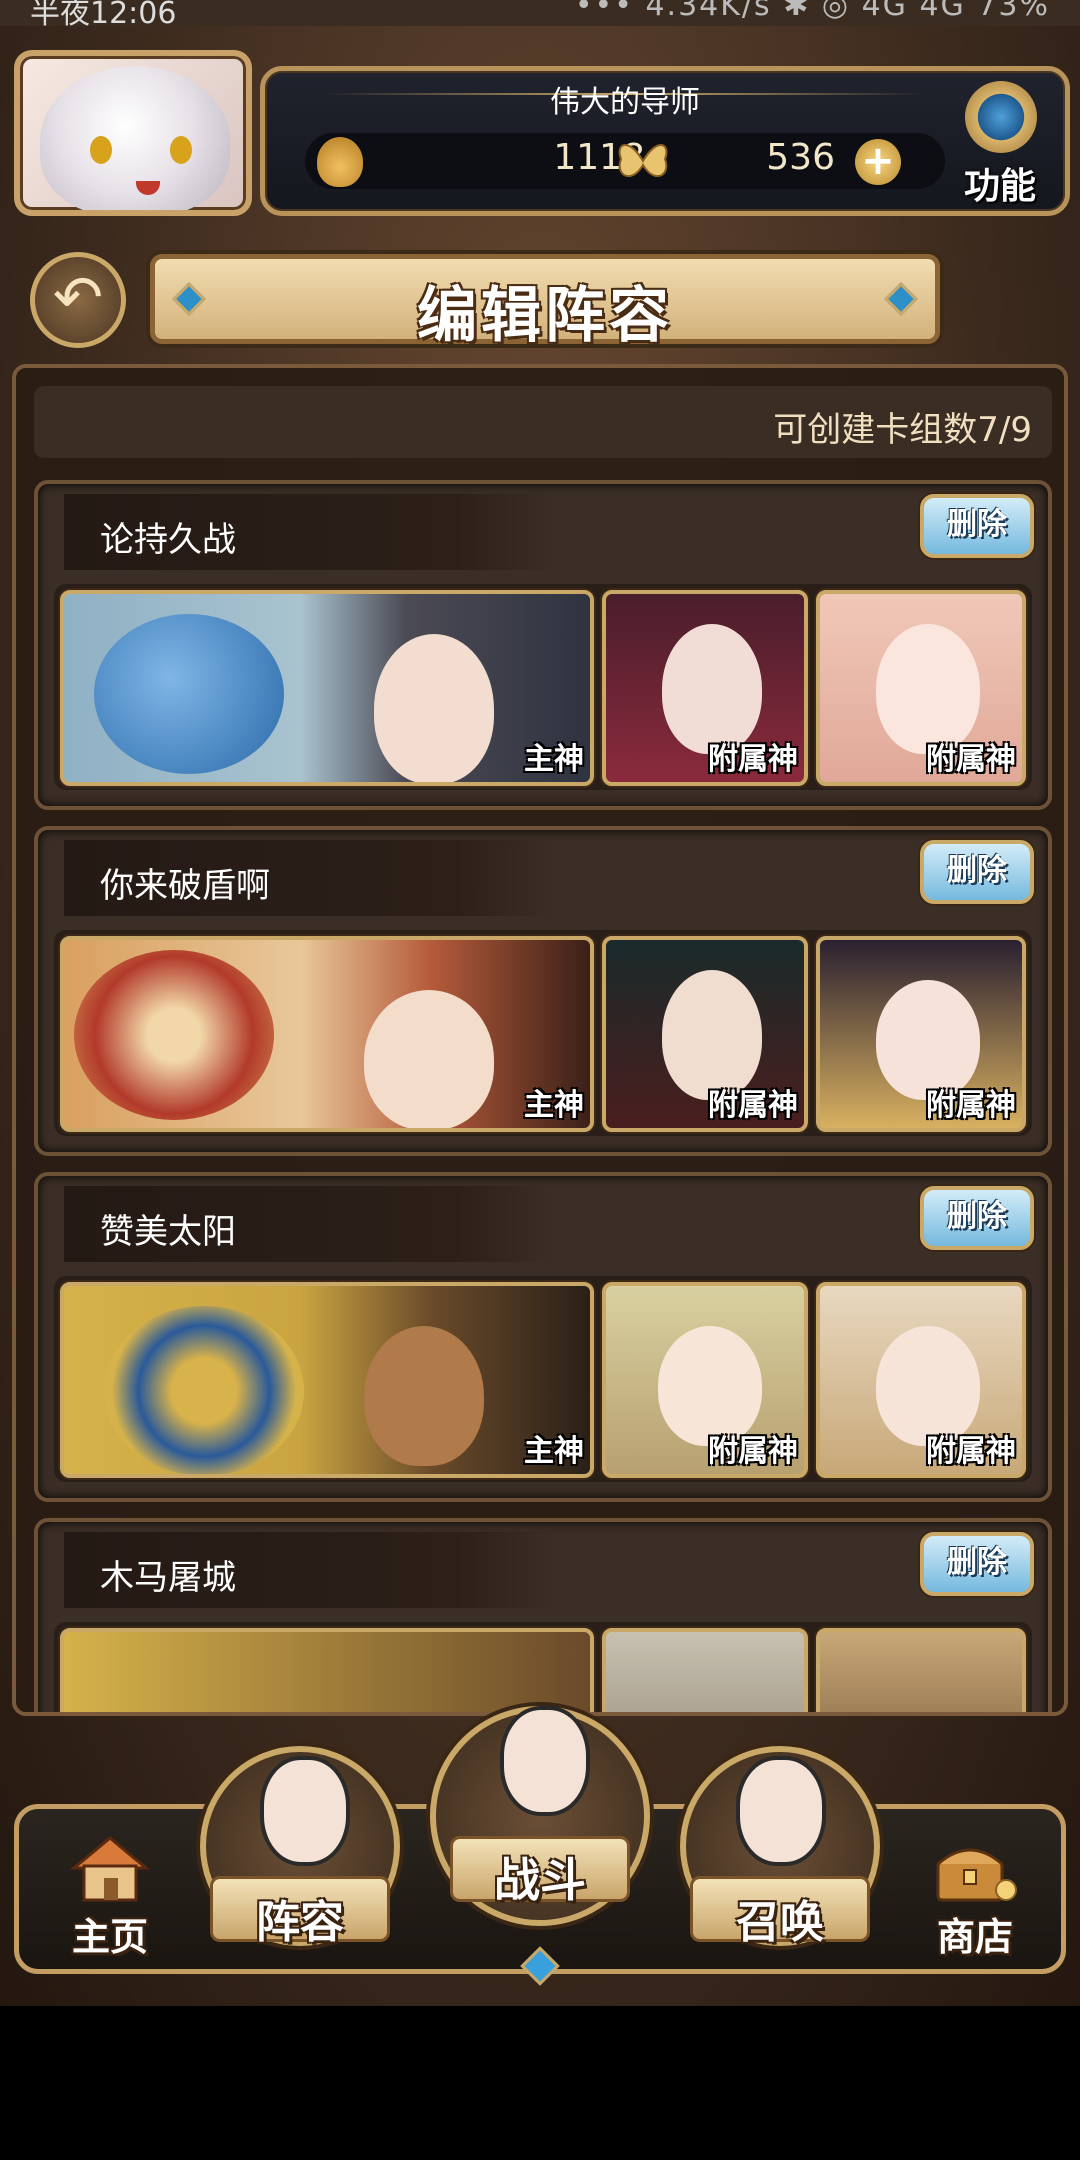  I want to click on function-label: 功能, so click(999, 186).